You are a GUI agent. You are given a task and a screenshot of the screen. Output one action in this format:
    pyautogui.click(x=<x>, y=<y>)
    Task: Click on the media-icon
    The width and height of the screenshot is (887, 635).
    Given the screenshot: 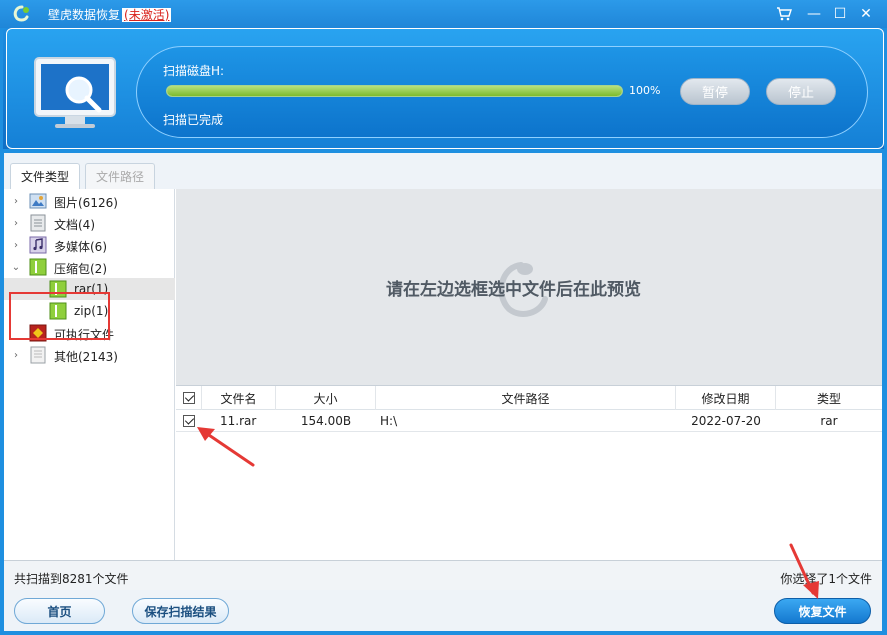 What is the action you would take?
    pyautogui.click(x=38, y=245)
    